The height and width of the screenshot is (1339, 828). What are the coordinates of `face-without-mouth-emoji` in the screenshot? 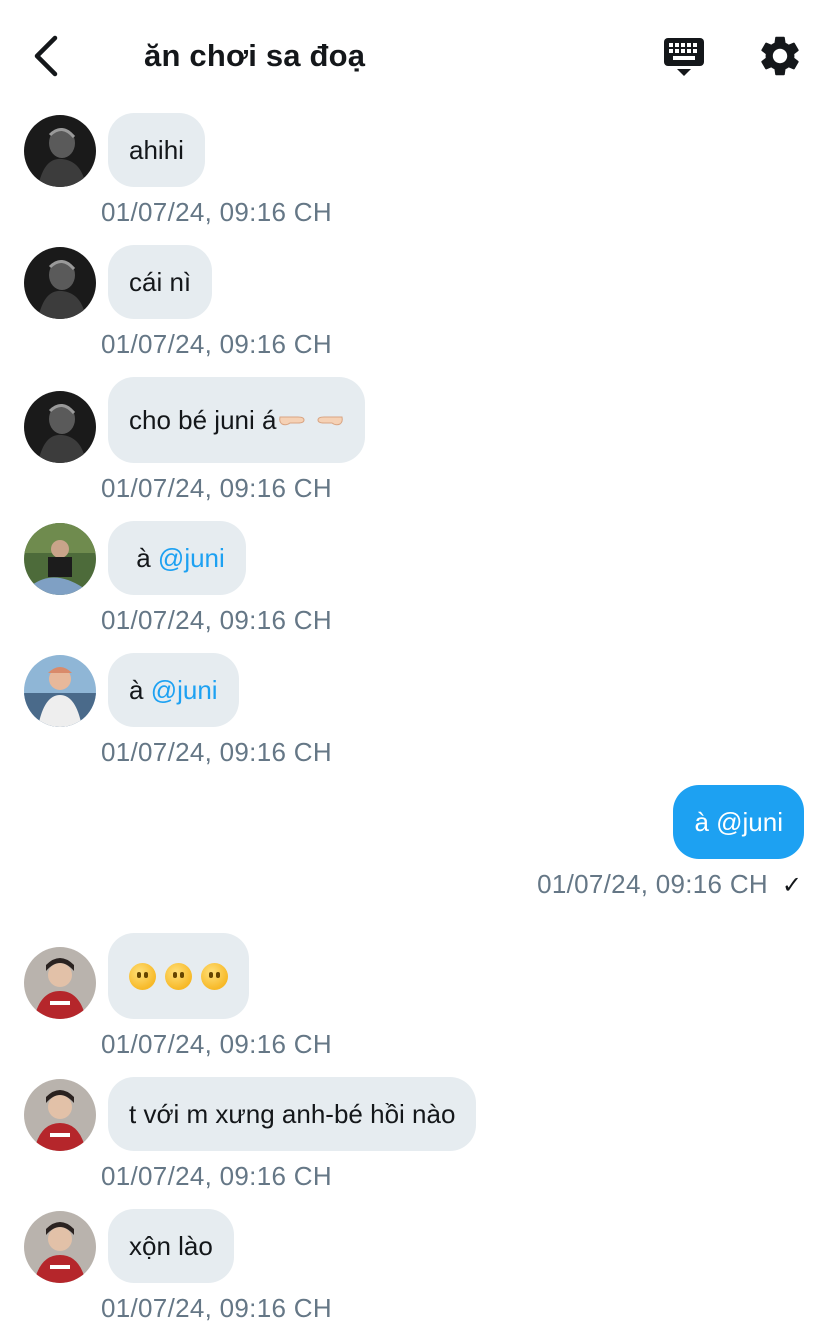 It's located at (178, 976).